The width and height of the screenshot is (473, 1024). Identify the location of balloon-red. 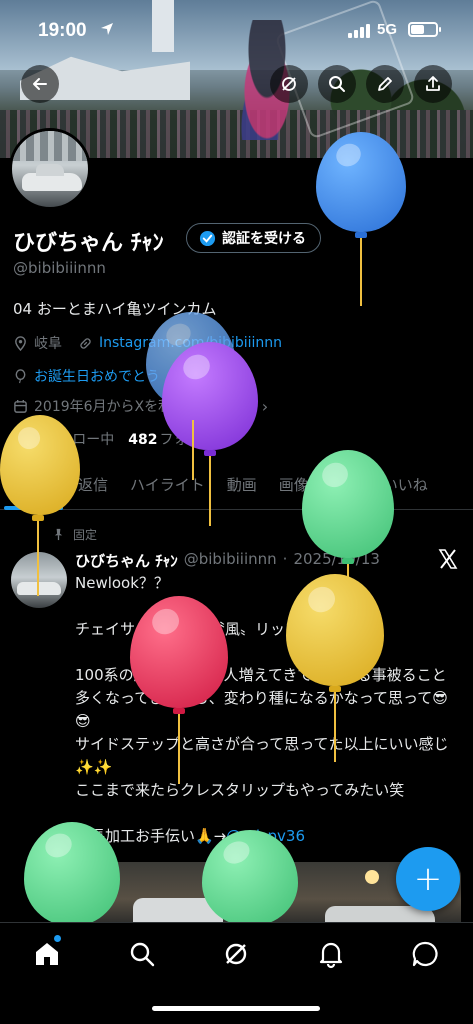
(179, 652).